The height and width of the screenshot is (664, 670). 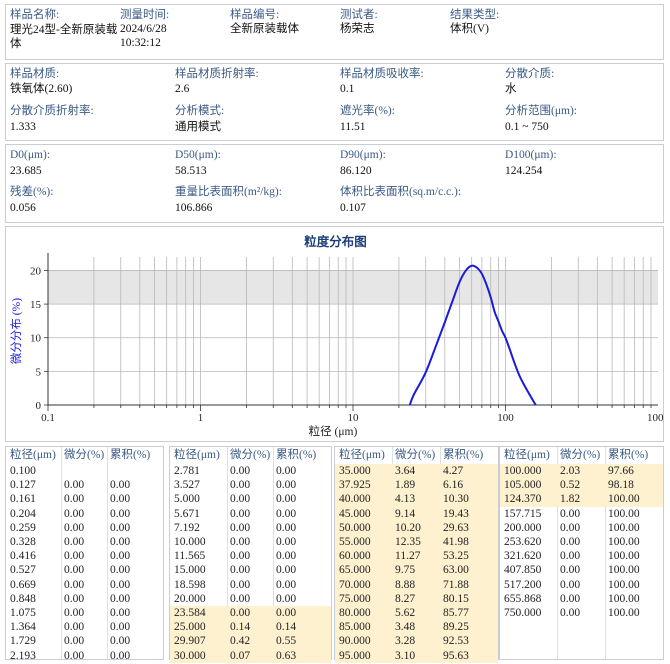 I want to click on cum-cell: 0.55, so click(x=286, y=641).